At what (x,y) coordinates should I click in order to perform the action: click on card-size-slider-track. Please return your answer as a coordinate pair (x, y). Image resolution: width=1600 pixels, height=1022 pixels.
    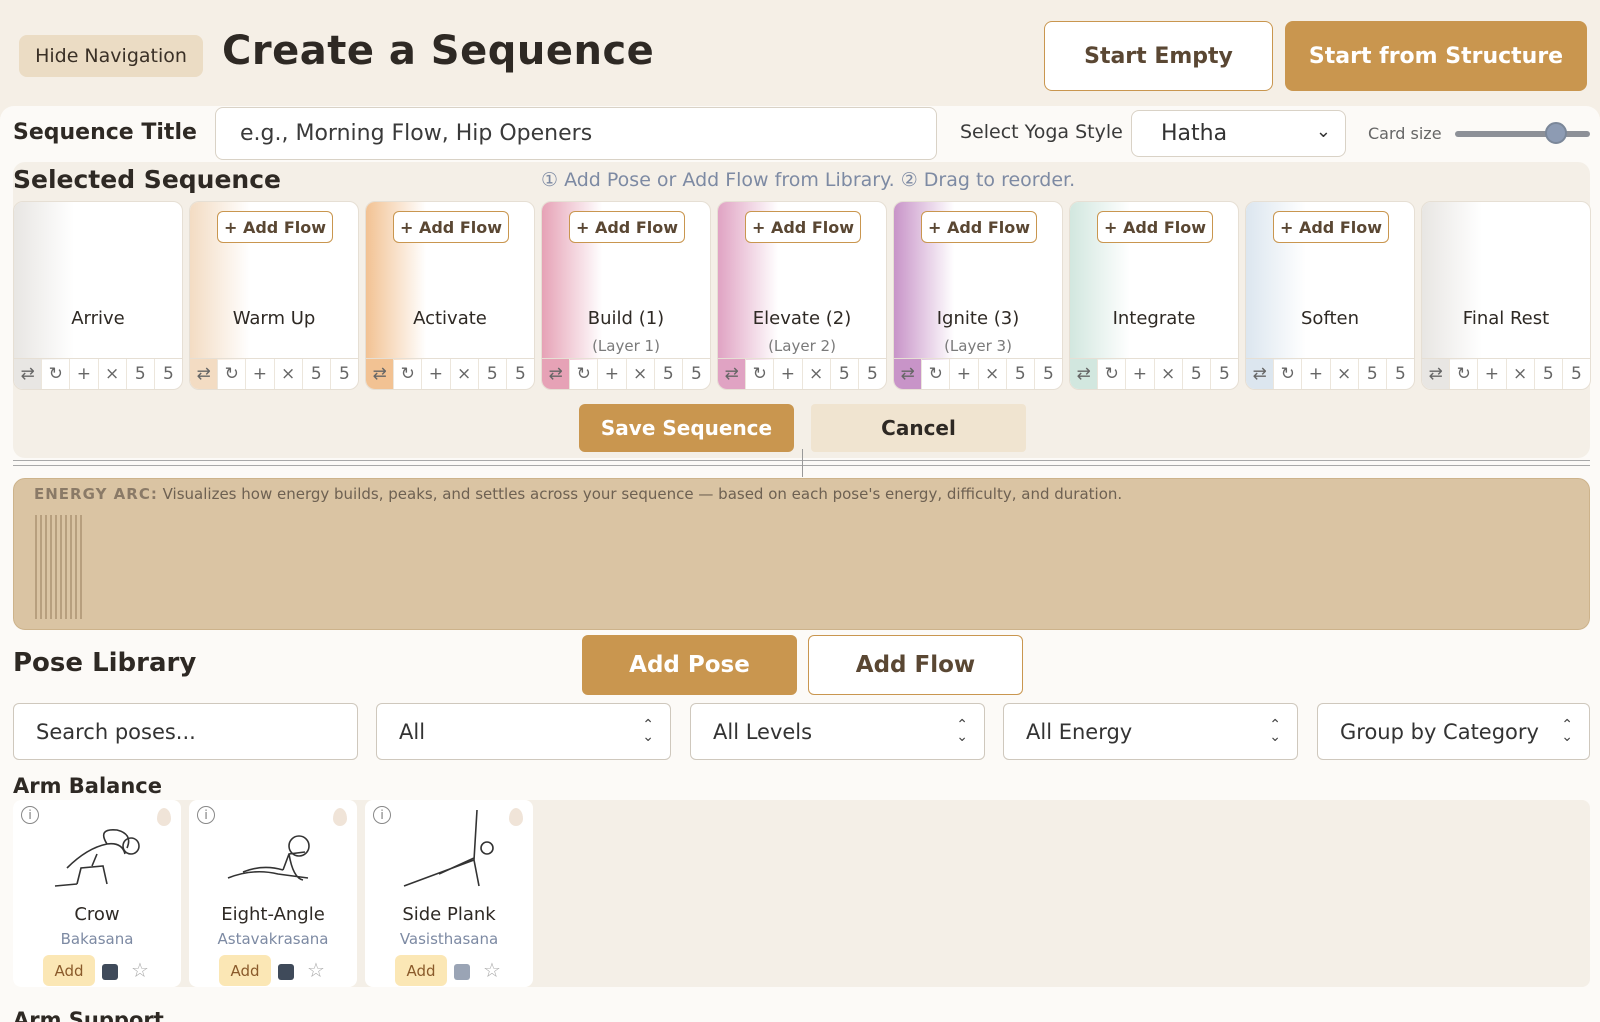
    Looking at the image, I should click on (1522, 134).